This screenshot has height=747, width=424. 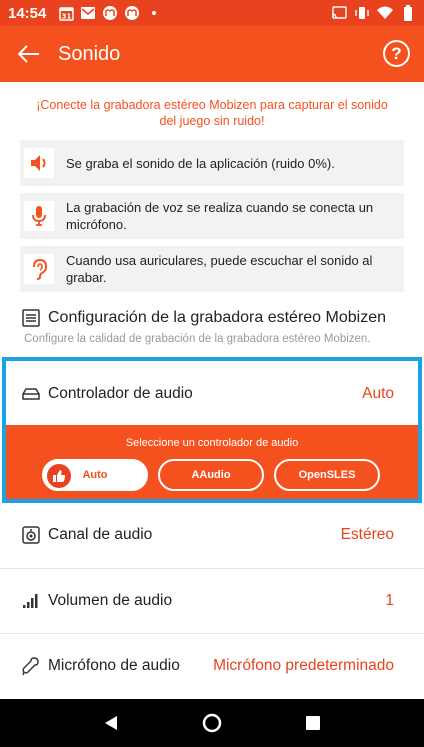 What do you see at coordinates (110, 600) in the screenshot?
I see `audio-volume-label: Volumen de audio` at bounding box center [110, 600].